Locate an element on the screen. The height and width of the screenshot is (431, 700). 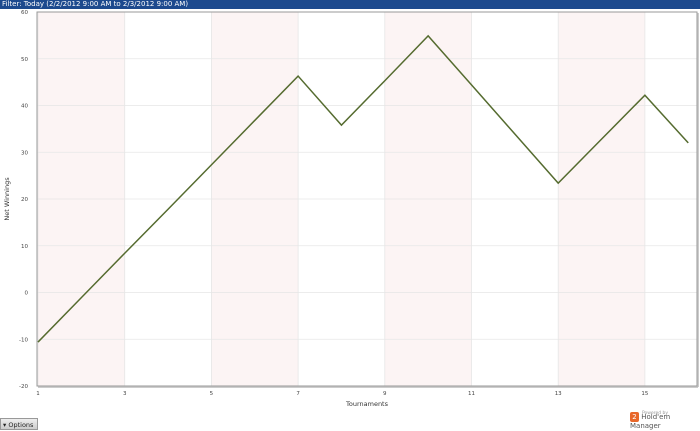
x-tick-label: 3 is located at coordinates (125, 394).